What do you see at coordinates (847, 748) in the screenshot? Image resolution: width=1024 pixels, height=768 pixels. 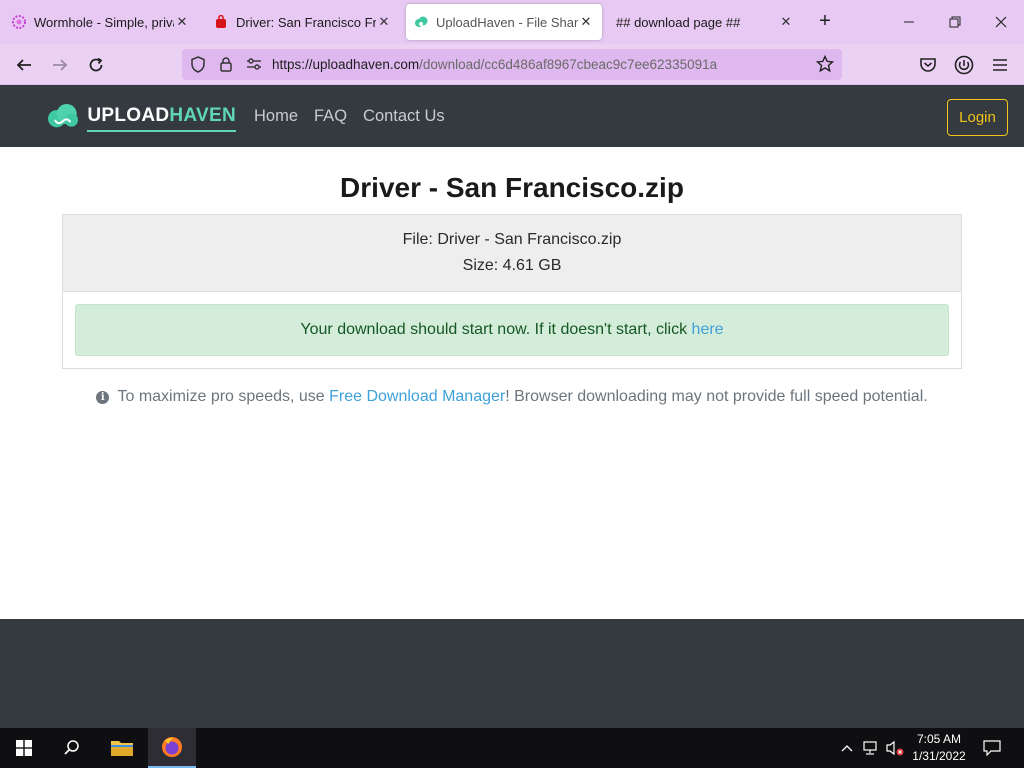 I see `chevron-up-icon` at bounding box center [847, 748].